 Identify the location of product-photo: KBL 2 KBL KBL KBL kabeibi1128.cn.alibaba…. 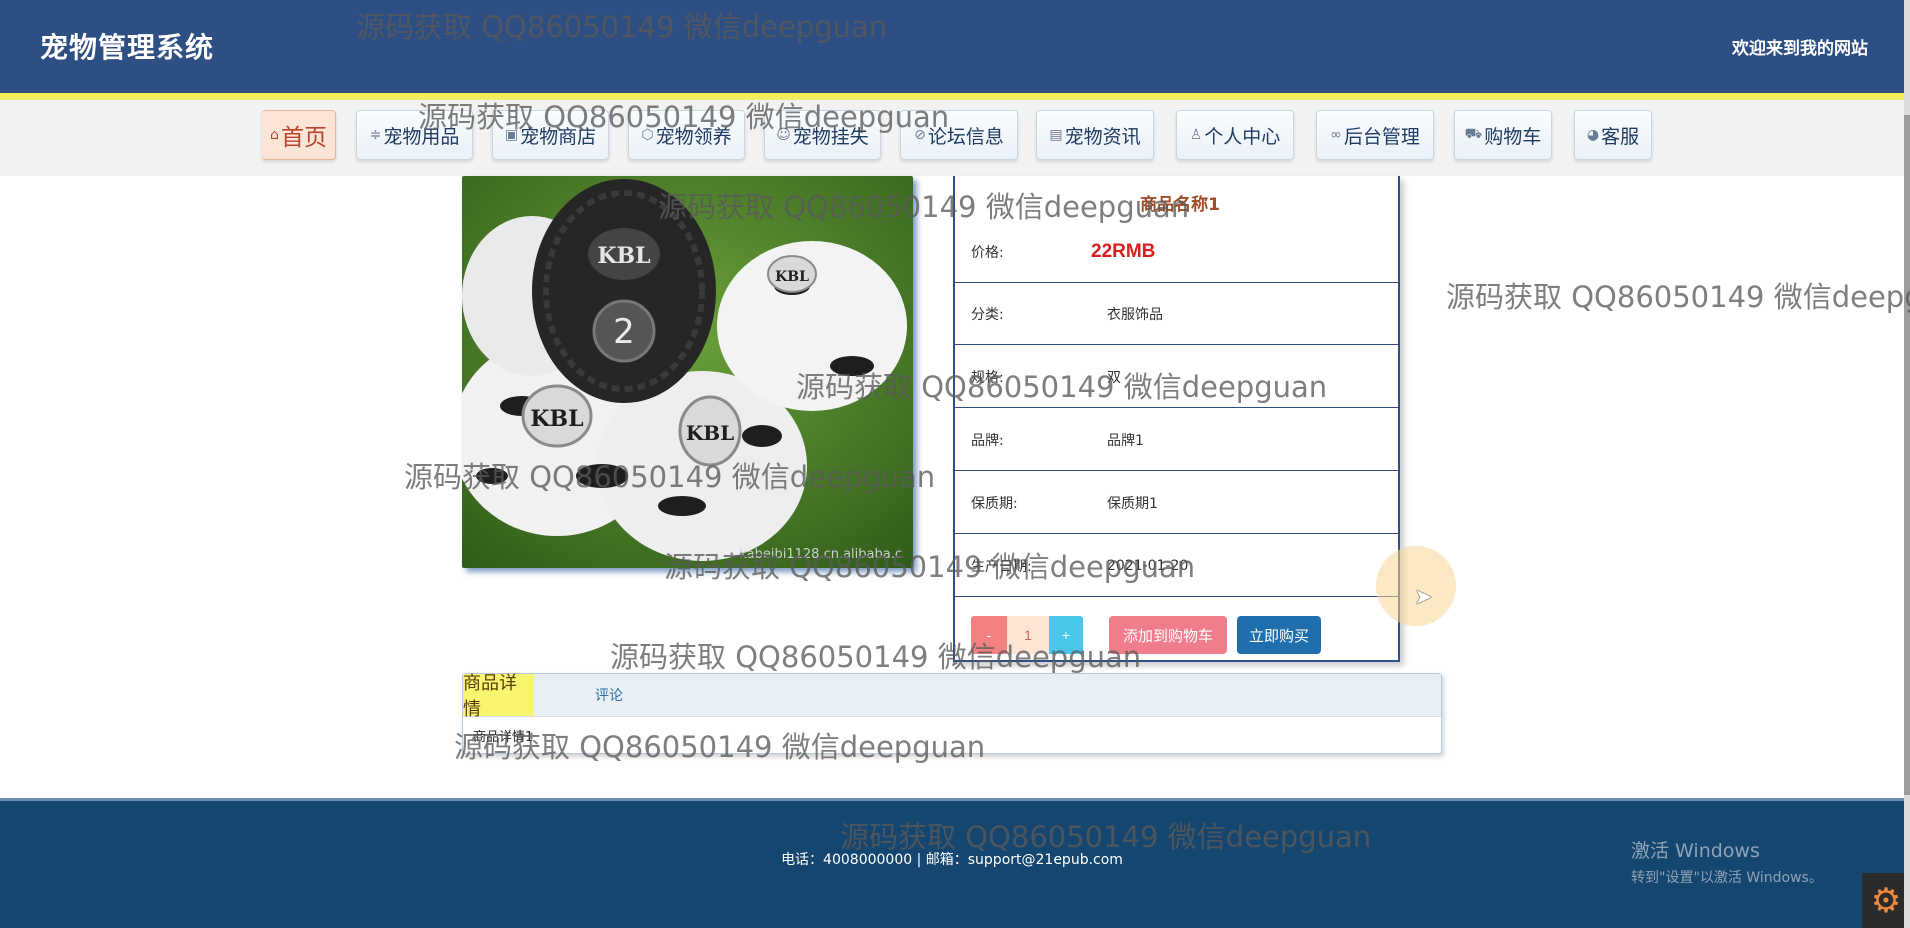
(687, 372).